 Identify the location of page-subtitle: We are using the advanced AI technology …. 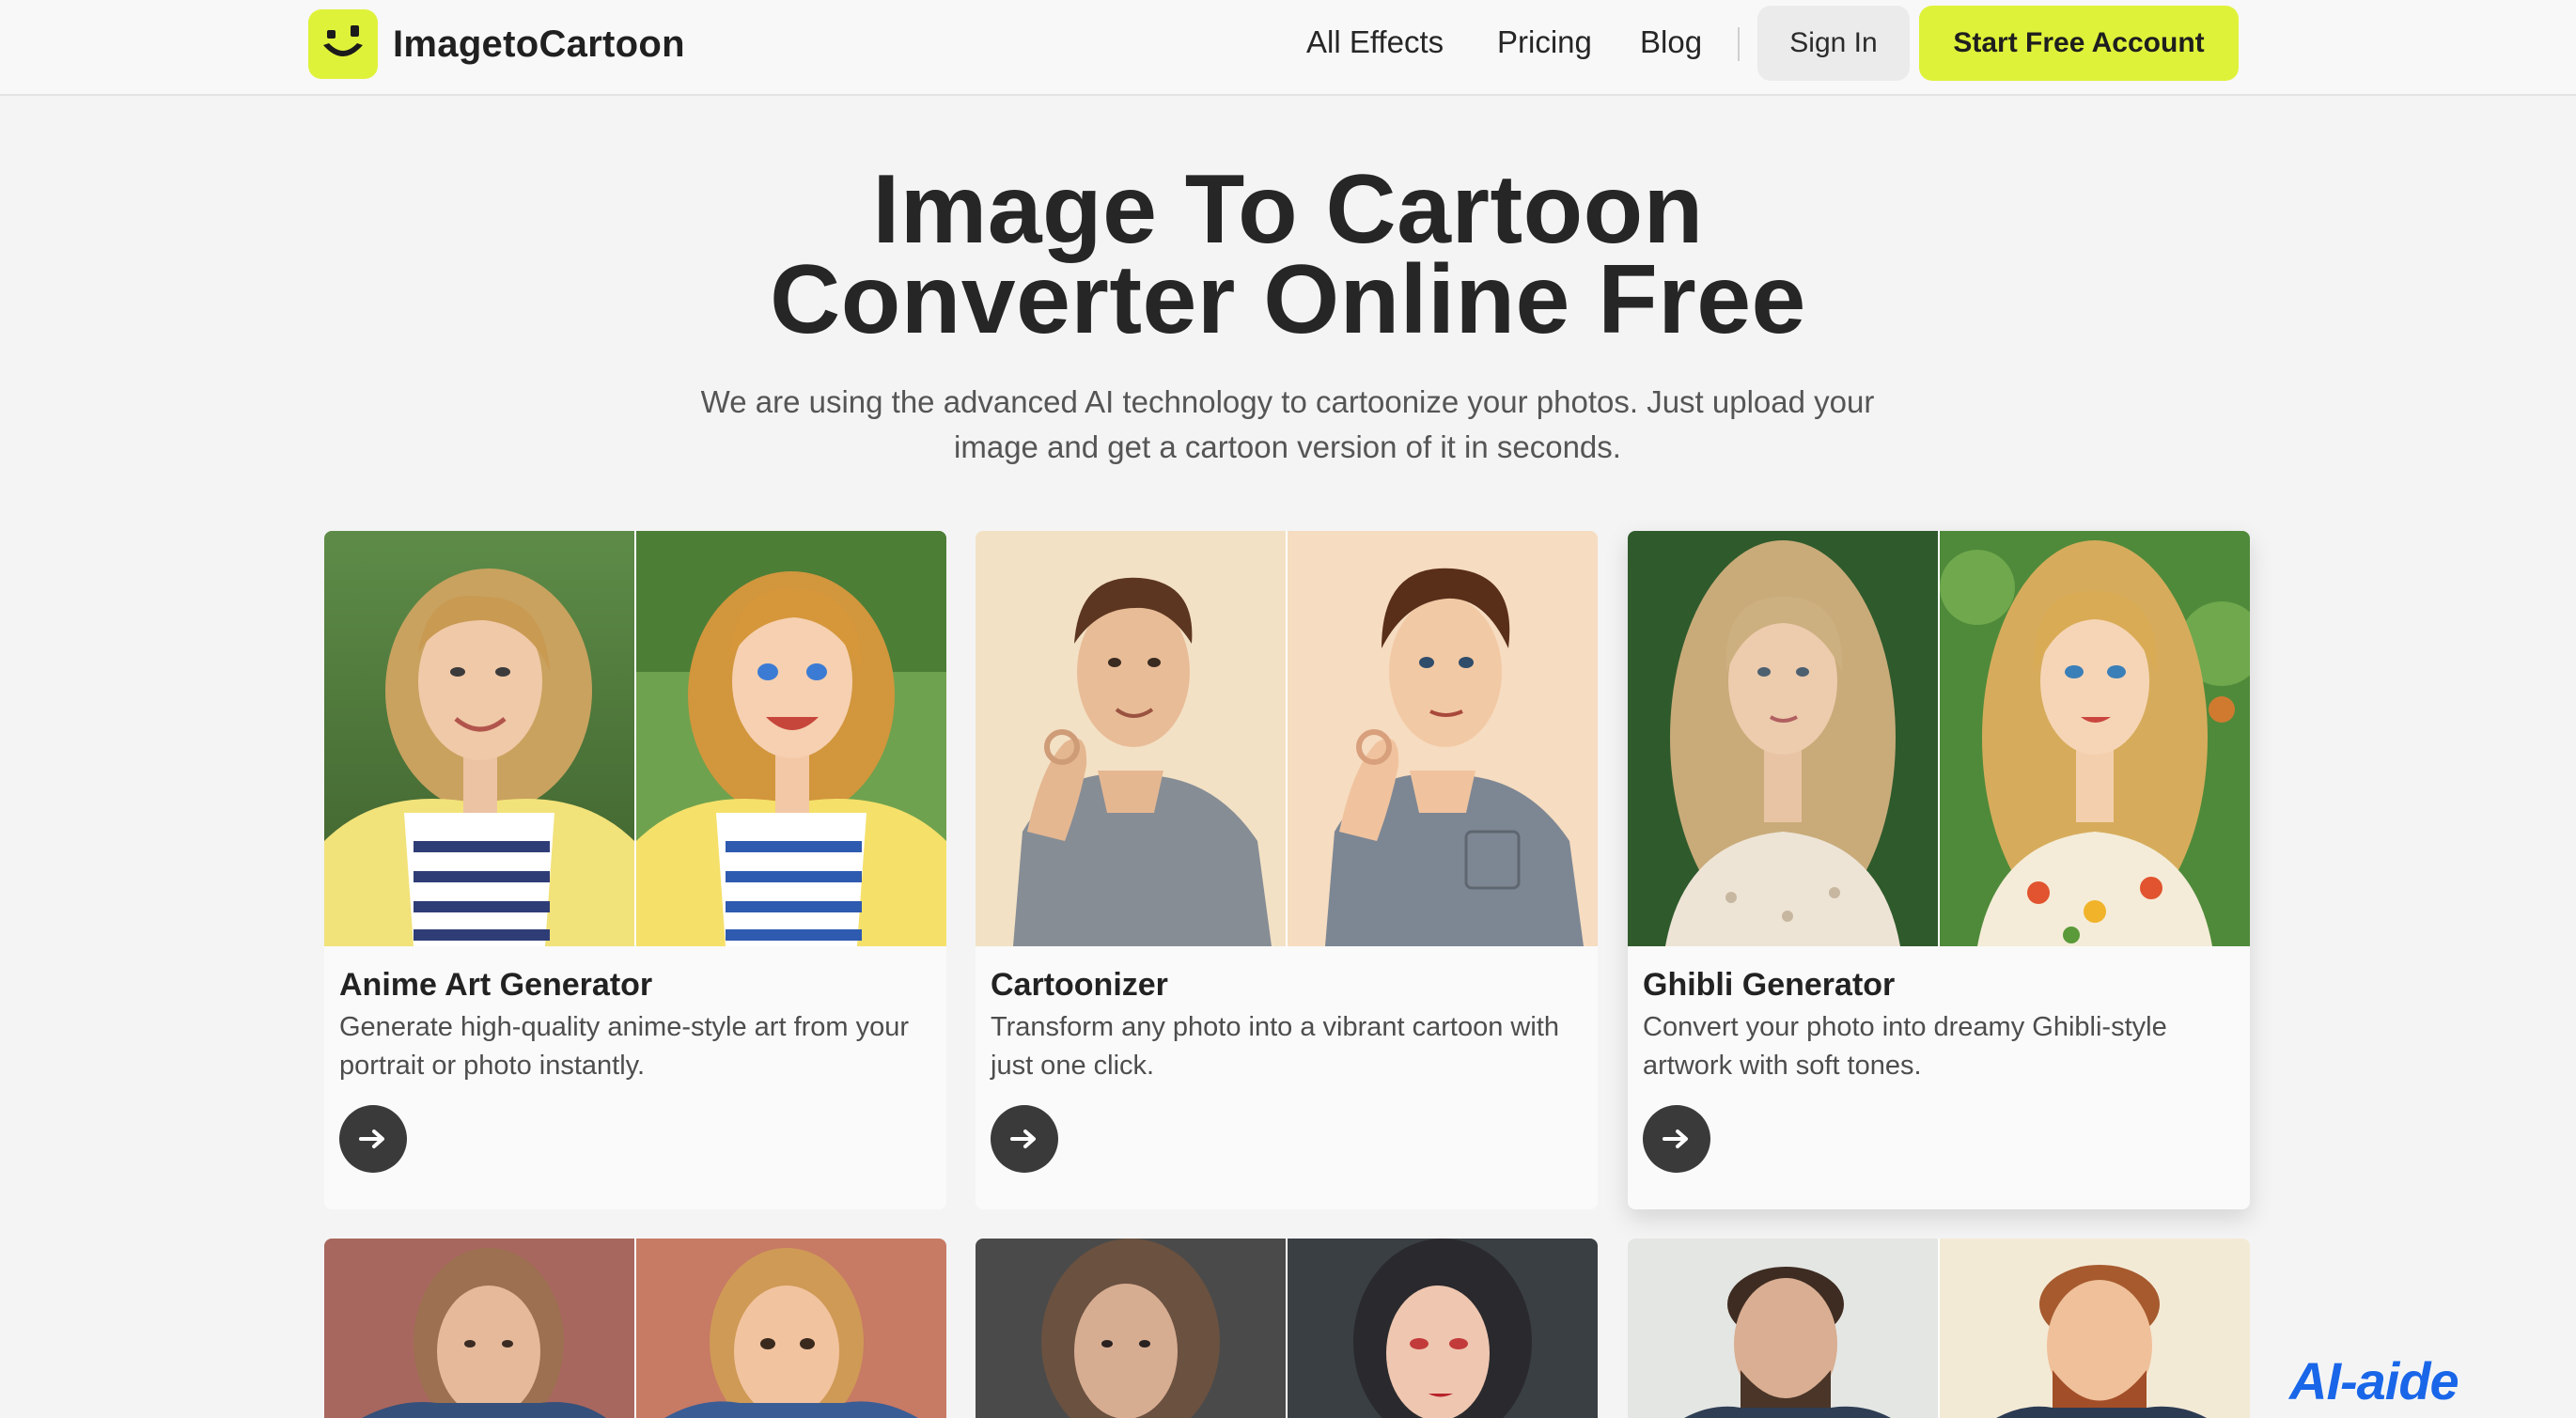
(1287, 424).